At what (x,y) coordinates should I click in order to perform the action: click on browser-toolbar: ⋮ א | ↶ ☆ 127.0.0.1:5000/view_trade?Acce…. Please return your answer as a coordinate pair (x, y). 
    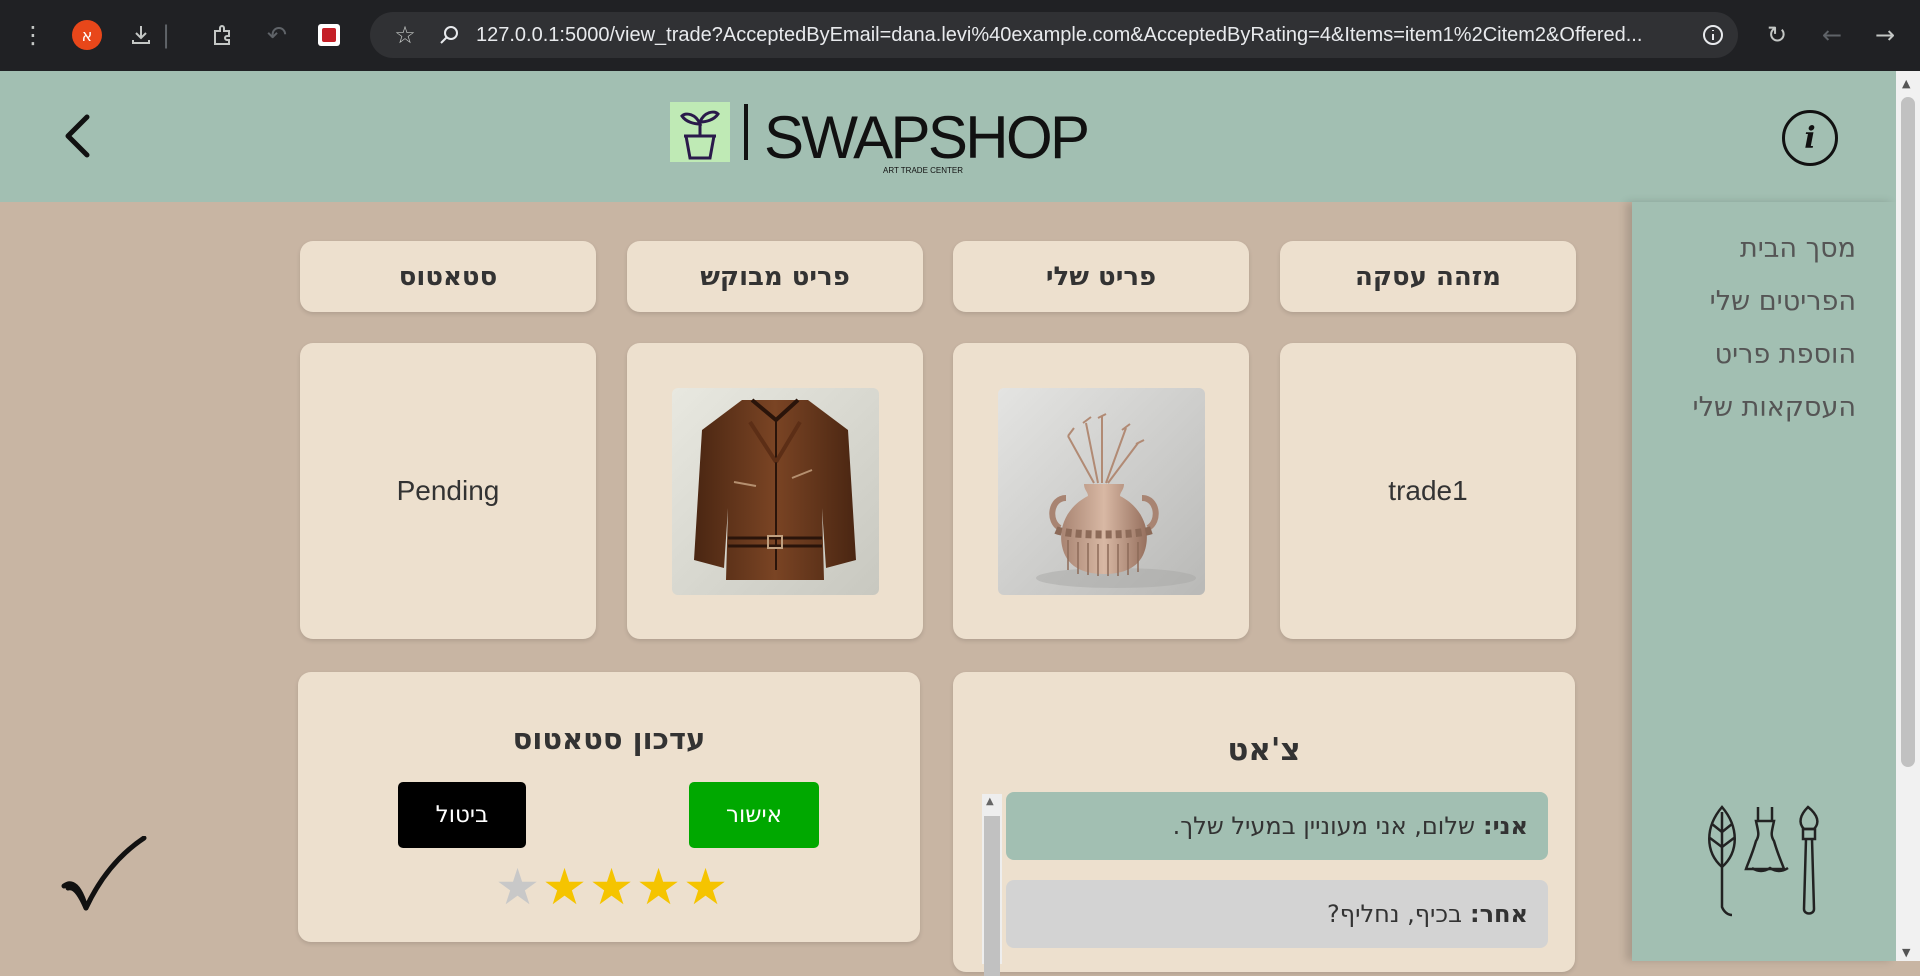
    Looking at the image, I should click on (960, 35).